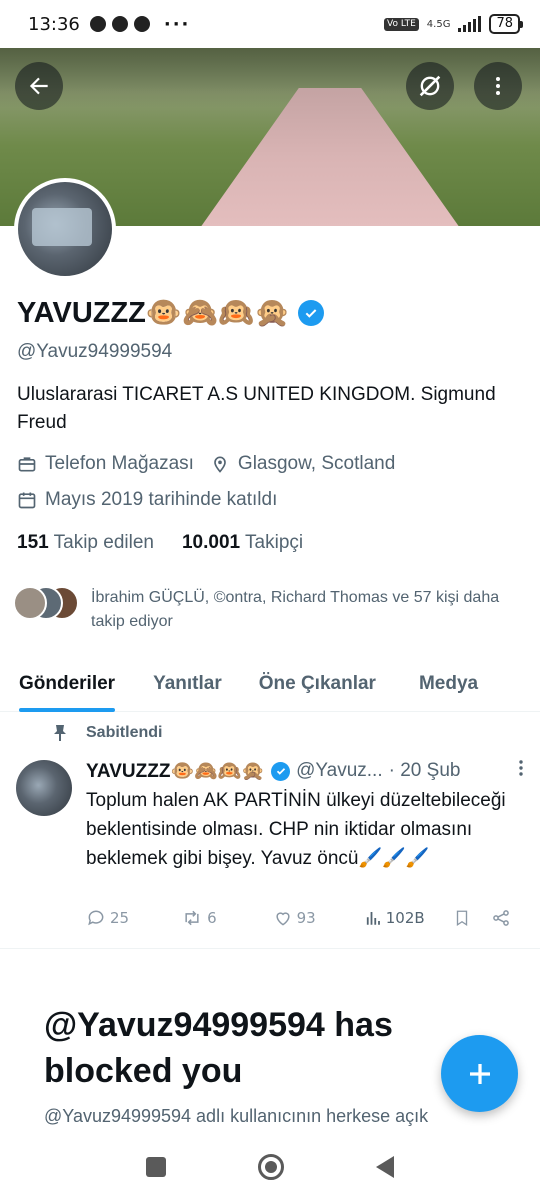  Describe the element at coordinates (425, 771) in the screenshot. I see `tweet-time: · 20 Şub` at that location.